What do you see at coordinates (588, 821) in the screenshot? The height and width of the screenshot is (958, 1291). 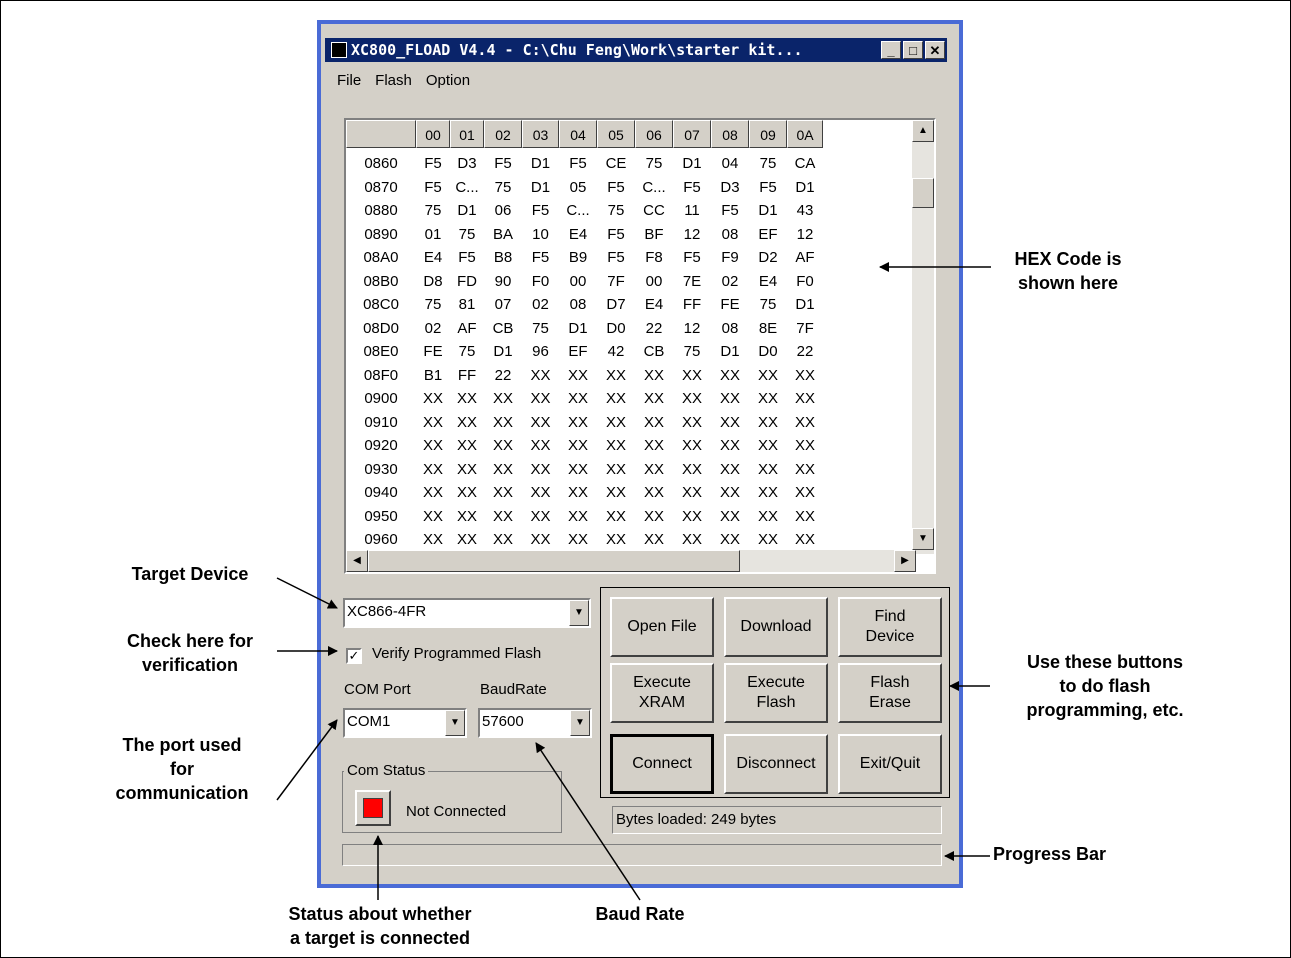 I see `arrow-baud` at bounding box center [588, 821].